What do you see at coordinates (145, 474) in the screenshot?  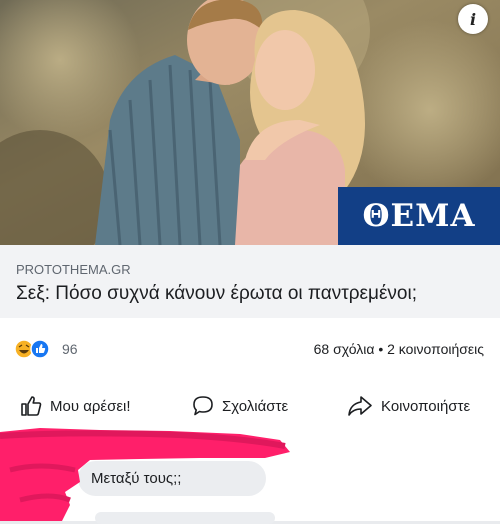 I see `pink-scribble-redaction` at bounding box center [145, 474].